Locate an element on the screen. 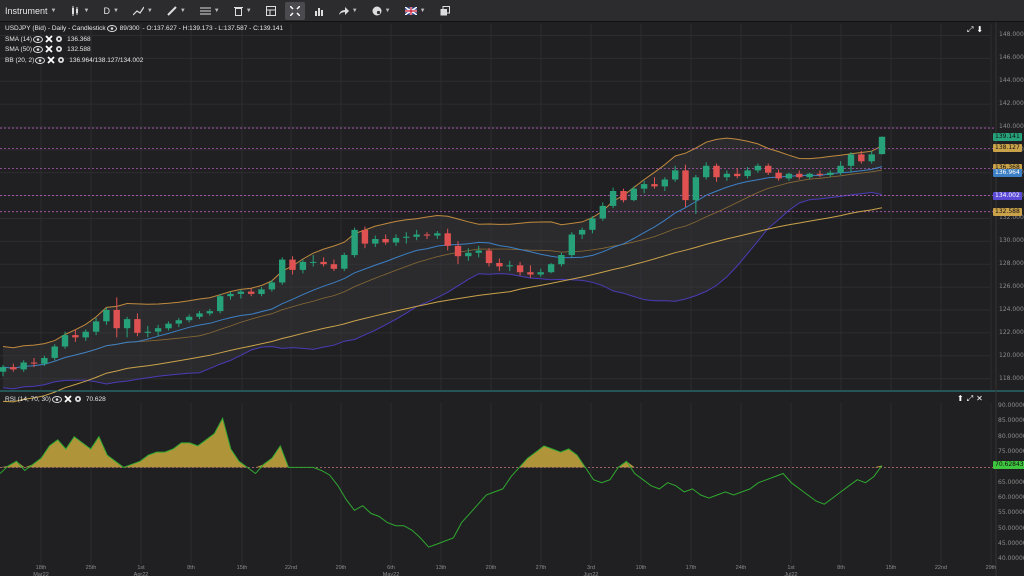 Image resolution: width=1024 pixels, height=576 pixels. share-menu: ▼ is located at coordinates (348, 11).